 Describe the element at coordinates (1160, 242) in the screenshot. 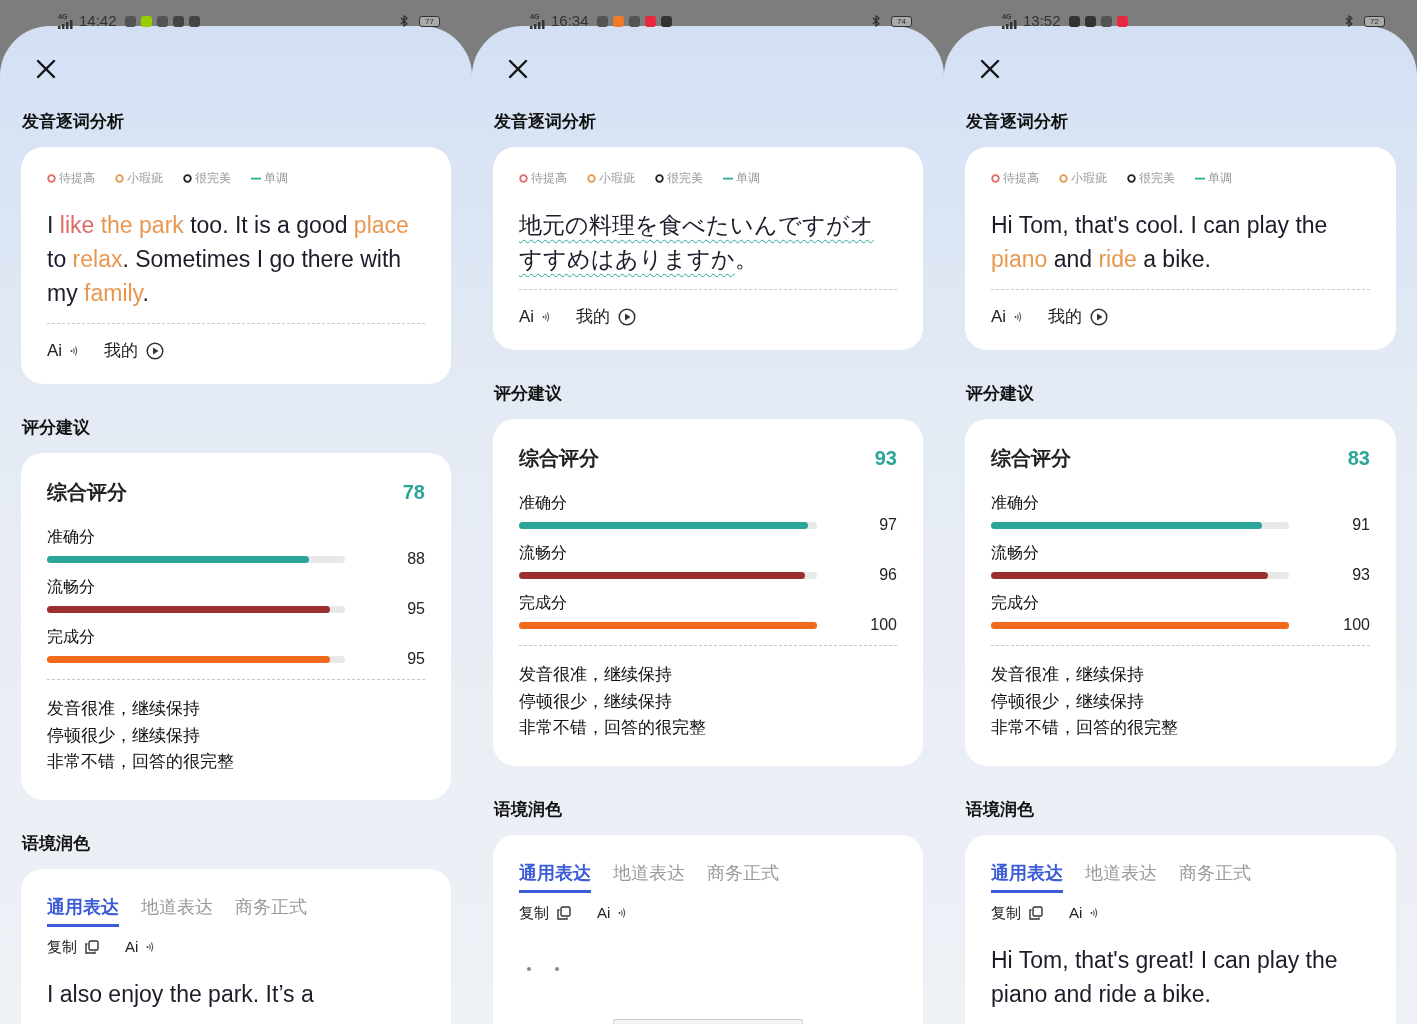

I see `sentence-text: Hi Tom, that's cool. I can play the piano and ride a bike.` at that location.